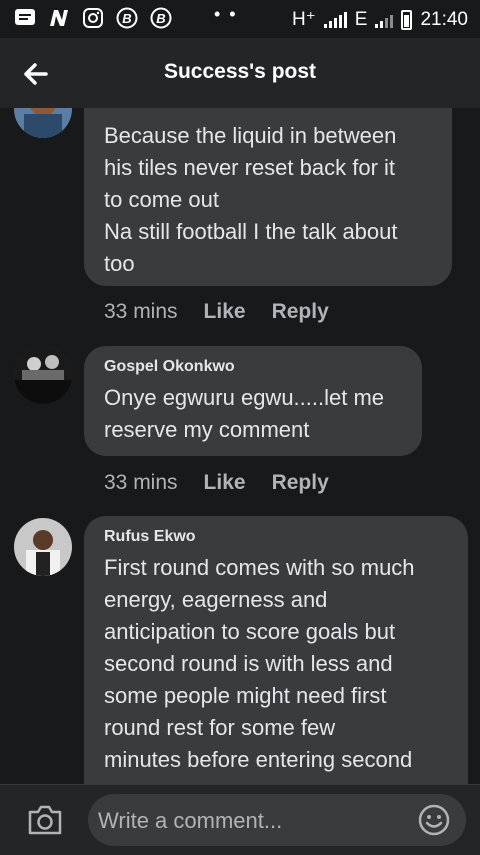 This screenshot has width=480, height=855. What do you see at coordinates (226, 14) in the screenshot?
I see `more-notifications-dots: • •` at bounding box center [226, 14].